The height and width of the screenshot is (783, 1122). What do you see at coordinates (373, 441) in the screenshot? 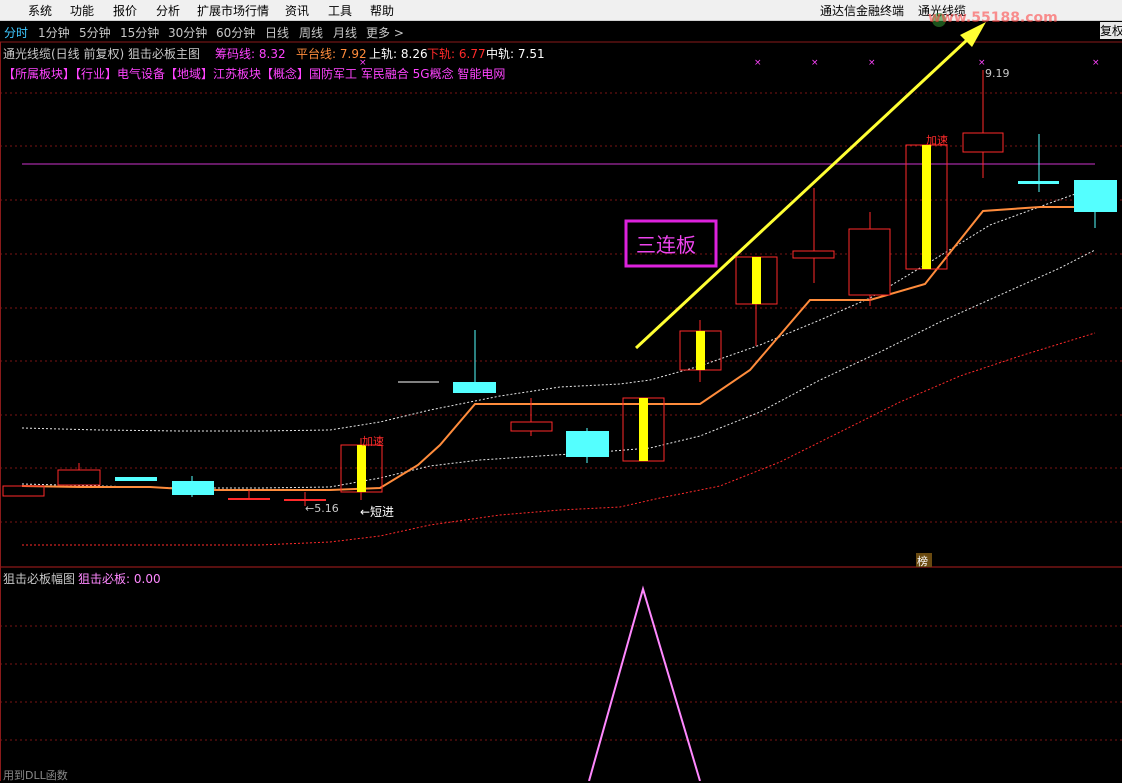
I see `accel-label-1: 加速` at bounding box center [373, 441].